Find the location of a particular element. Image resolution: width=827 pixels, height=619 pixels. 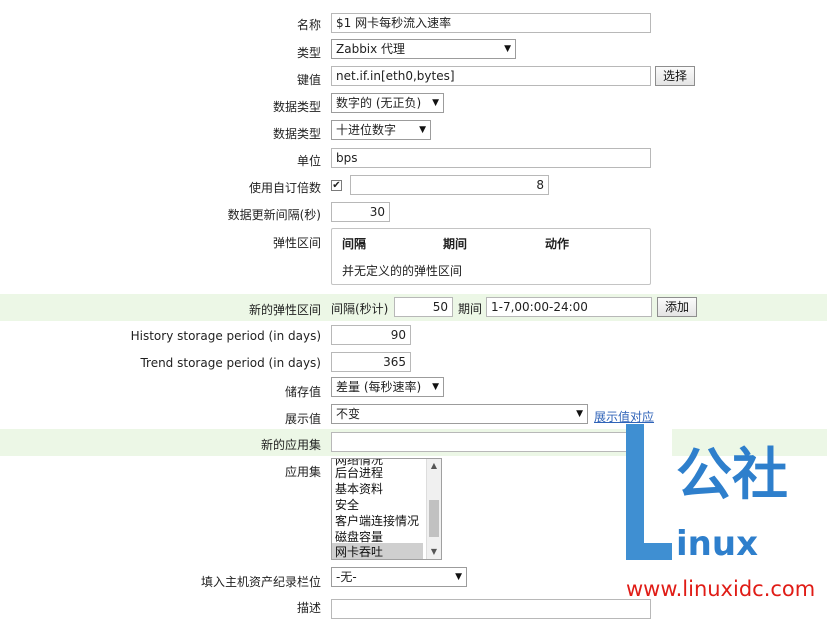

name-input: $1 网卡每秒流入速率 is located at coordinates (491, 23).